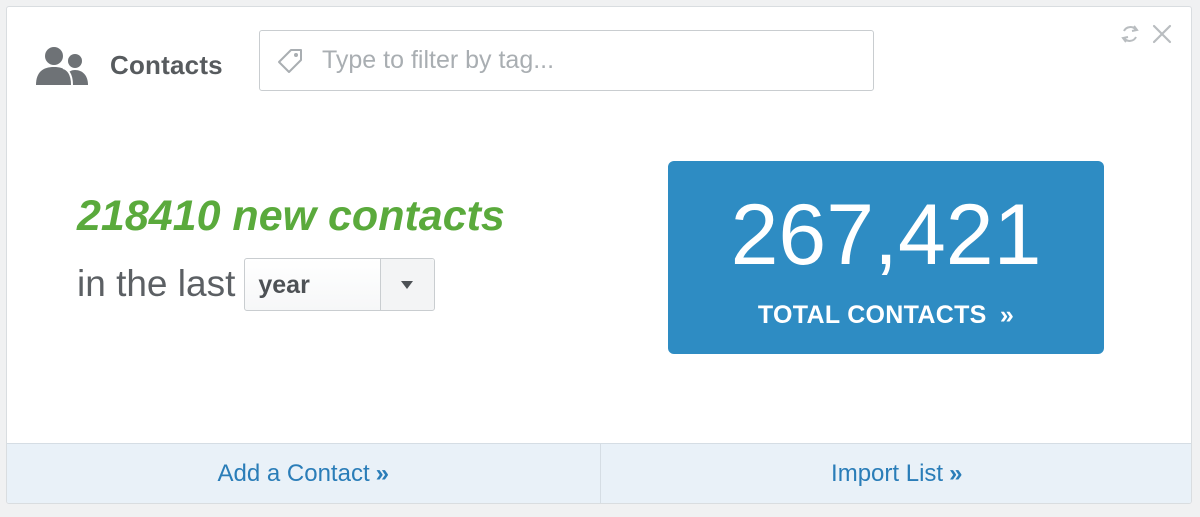  I want to click on total-contacts-label: TOTAL CONTACTS, so click(872, 315).